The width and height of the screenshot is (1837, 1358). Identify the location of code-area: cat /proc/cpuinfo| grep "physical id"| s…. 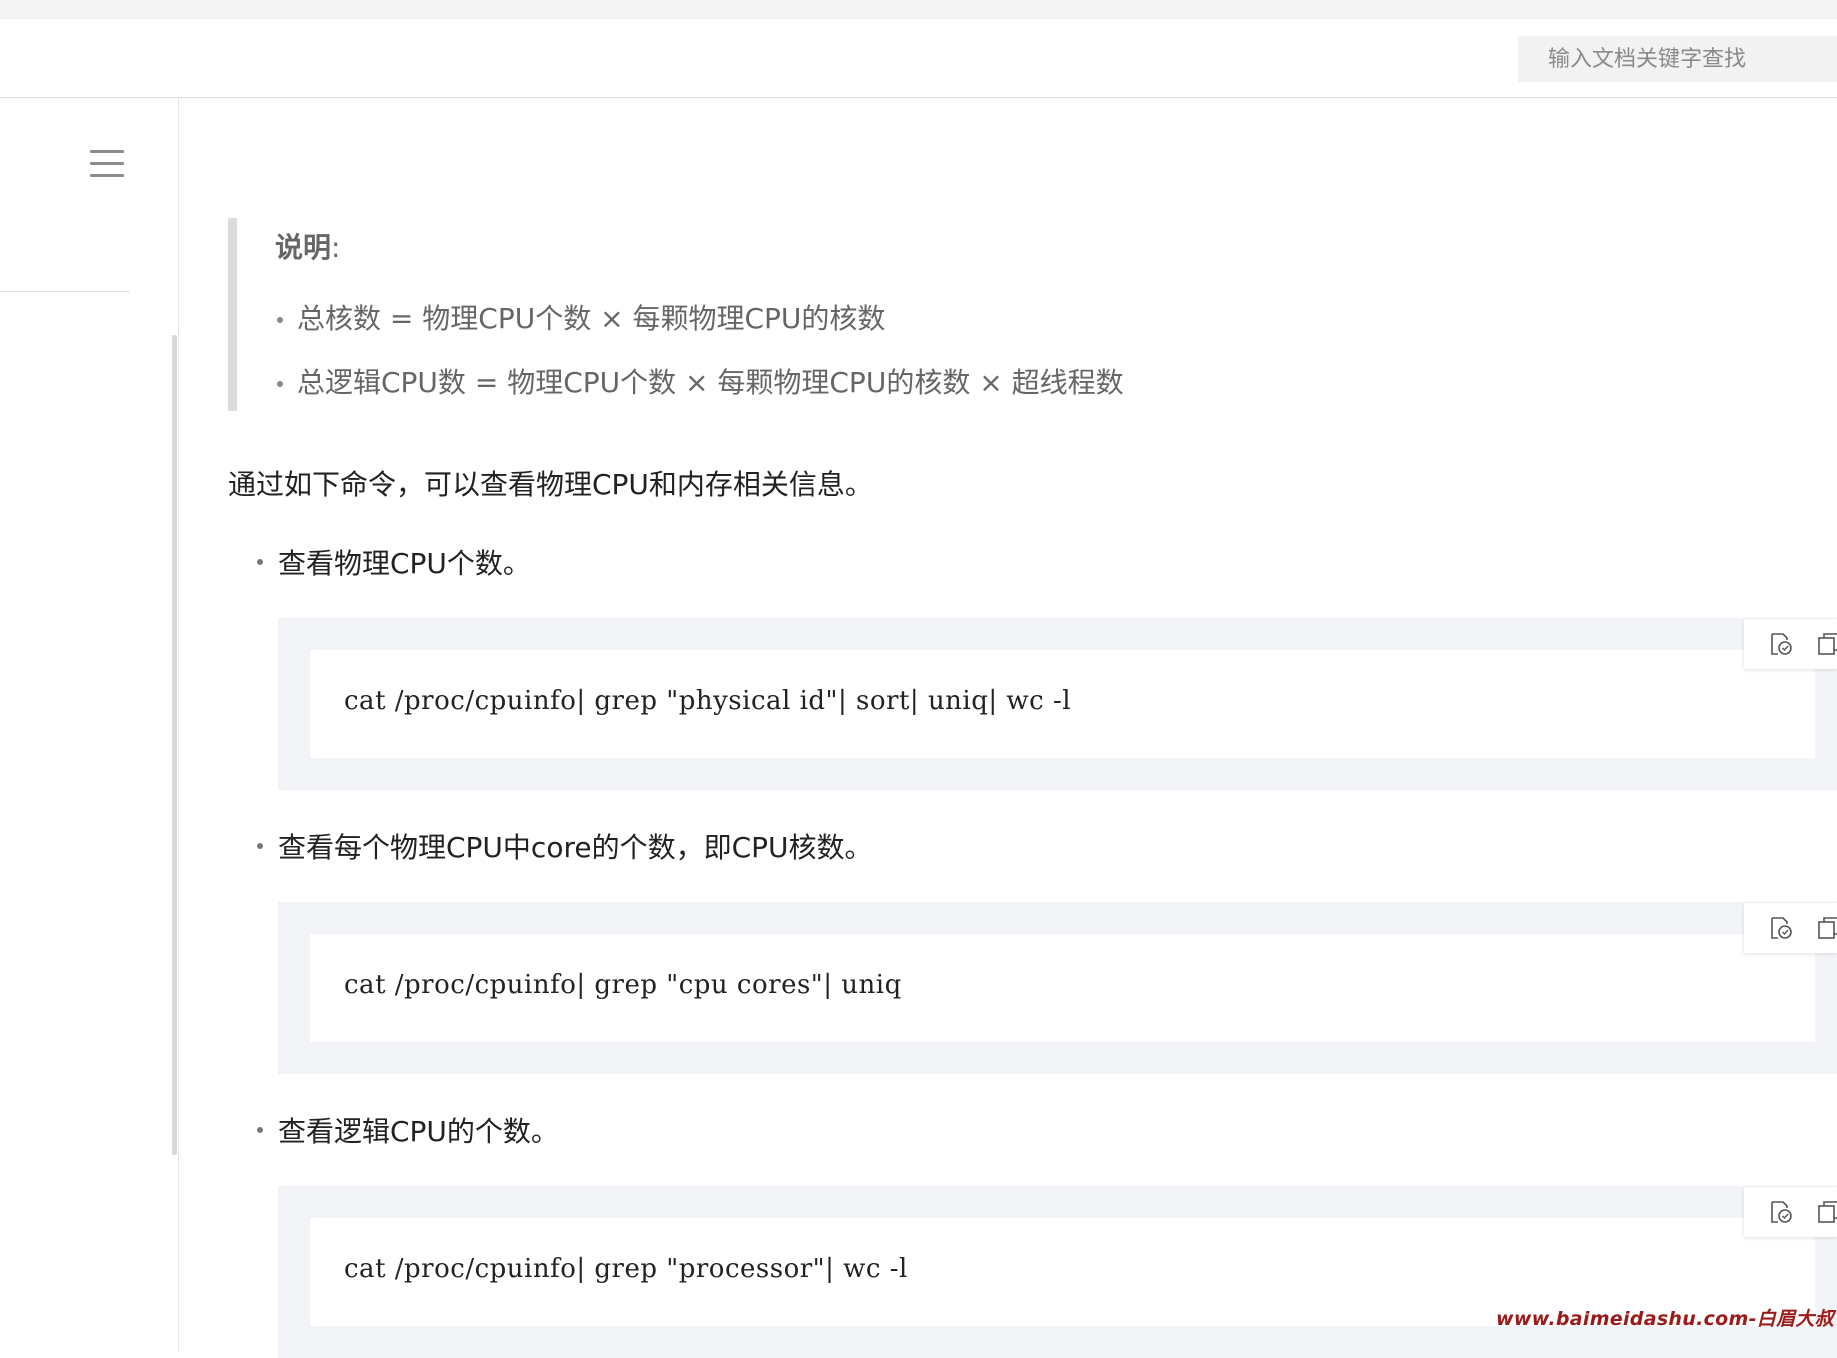
(1062, 704).